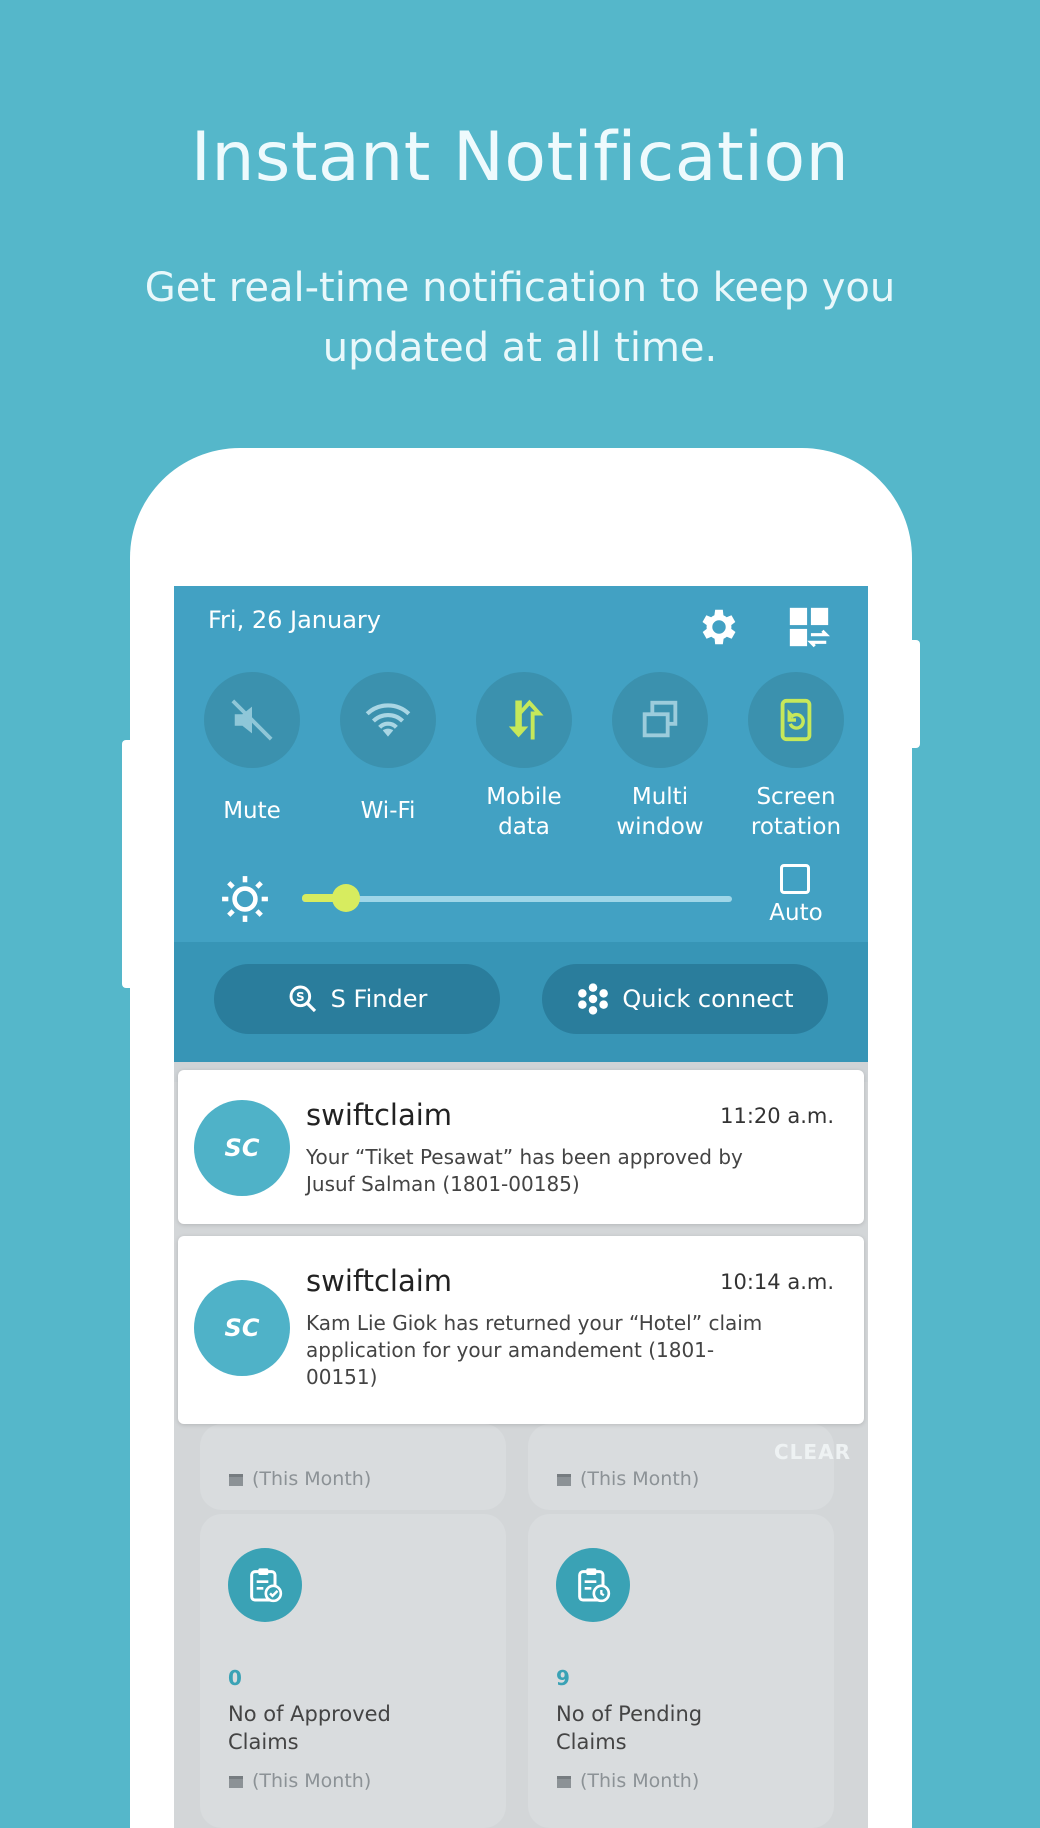  Describe the element at coordinates (524, 812) in the screenshot. I see `tile-label: Mobile data` at that location.